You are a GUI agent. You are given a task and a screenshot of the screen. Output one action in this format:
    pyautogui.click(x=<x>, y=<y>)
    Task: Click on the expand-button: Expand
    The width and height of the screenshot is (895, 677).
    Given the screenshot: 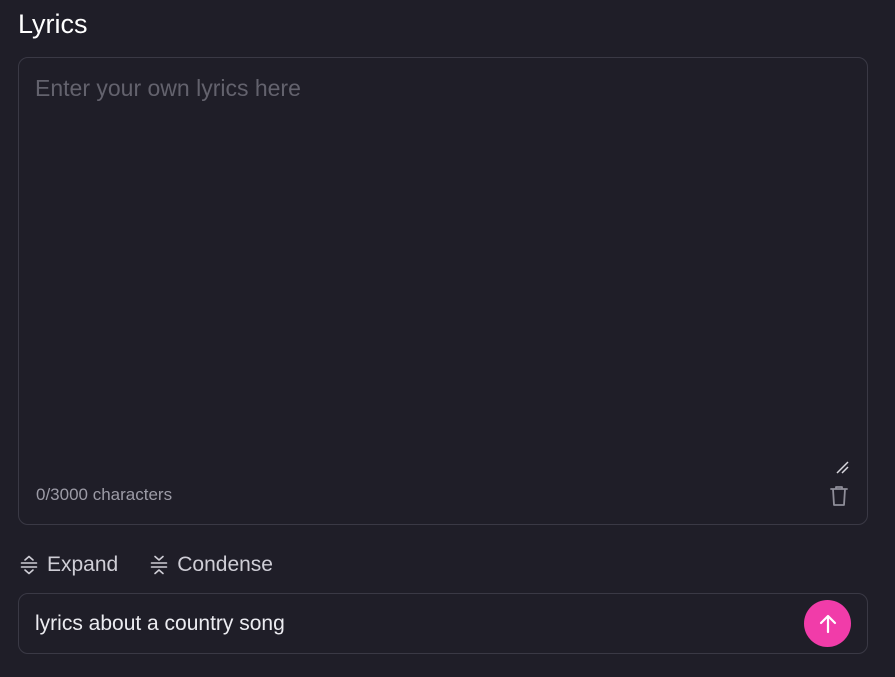 What is the action you would take?
    pyautogui.click(x=69, y=565)
    